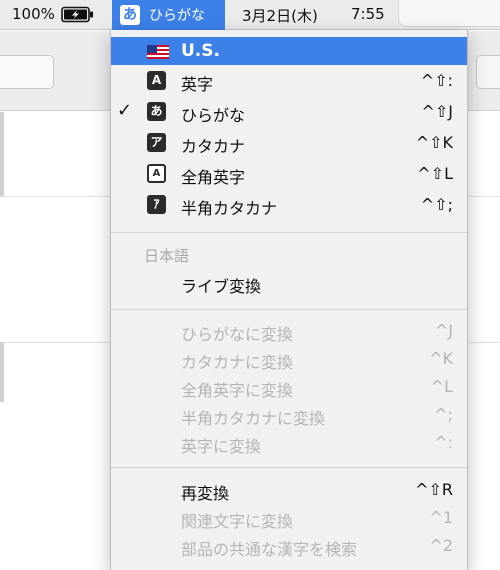 This screenshot has width=500, height=570. Describe the element at coordinates (441, 517) in the screenshot. I see `menu-item-shortcut: ^1` at that location.